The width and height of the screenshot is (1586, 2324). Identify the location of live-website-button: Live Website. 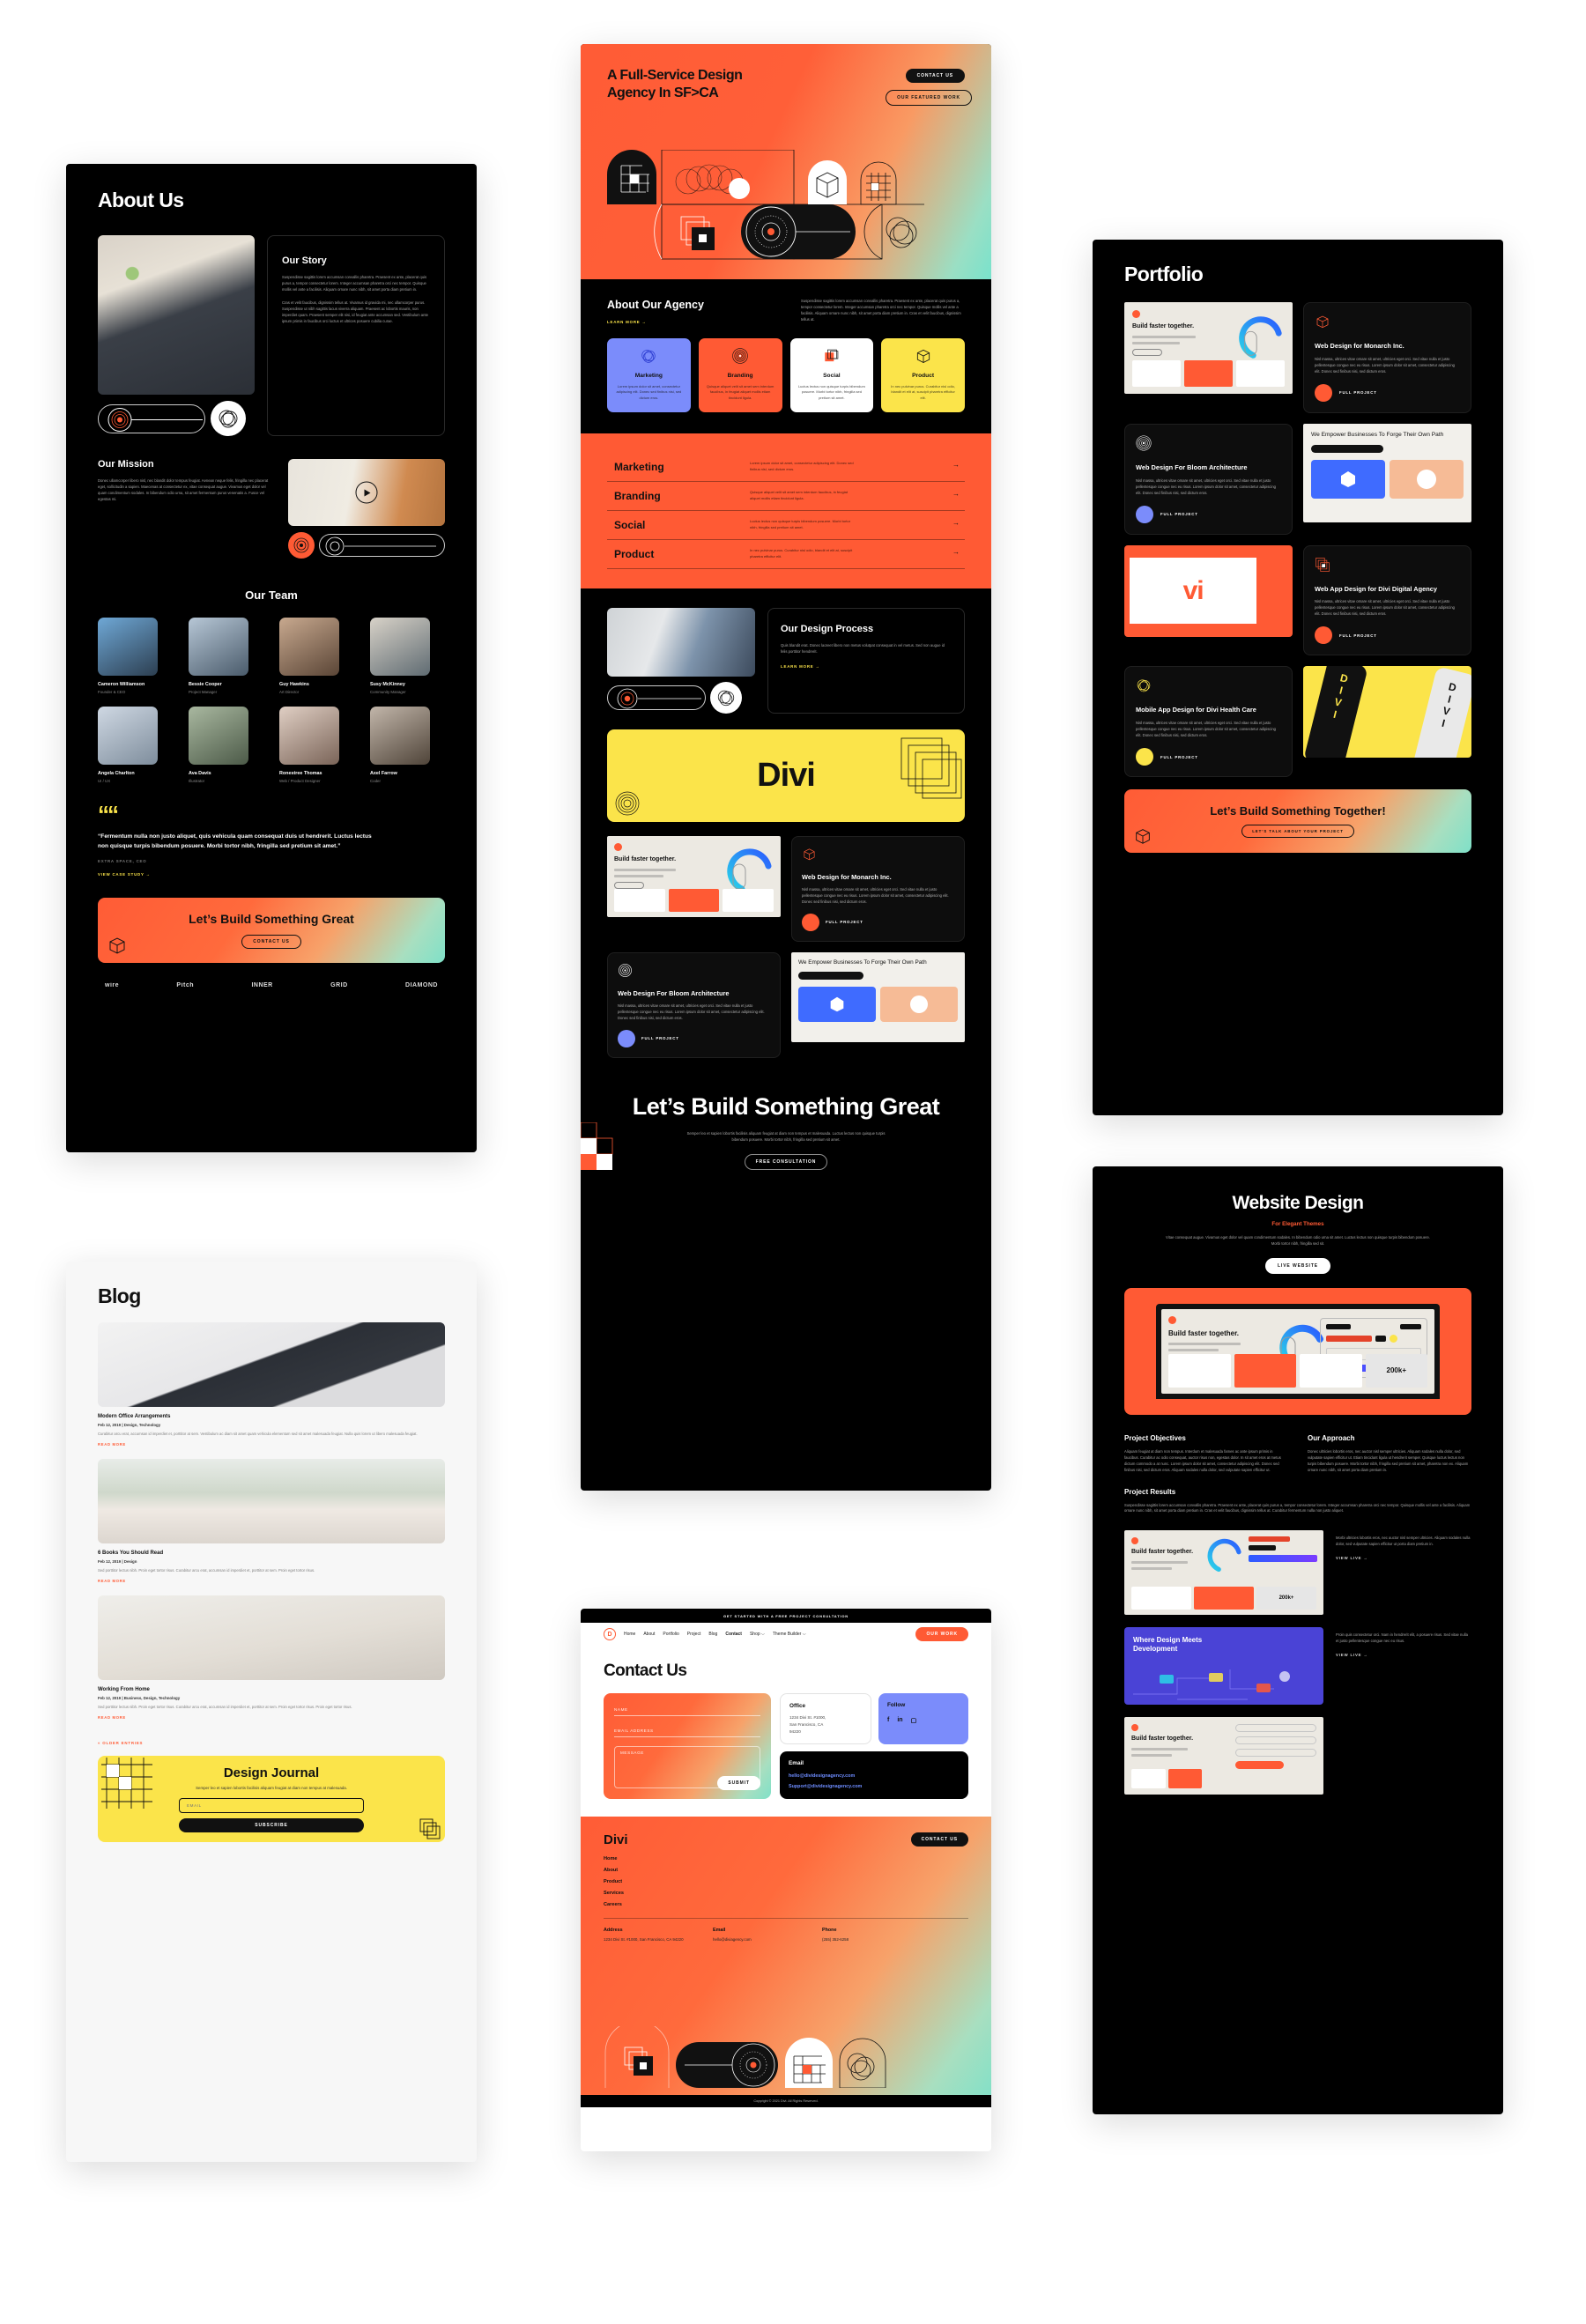
(1297, 1265).